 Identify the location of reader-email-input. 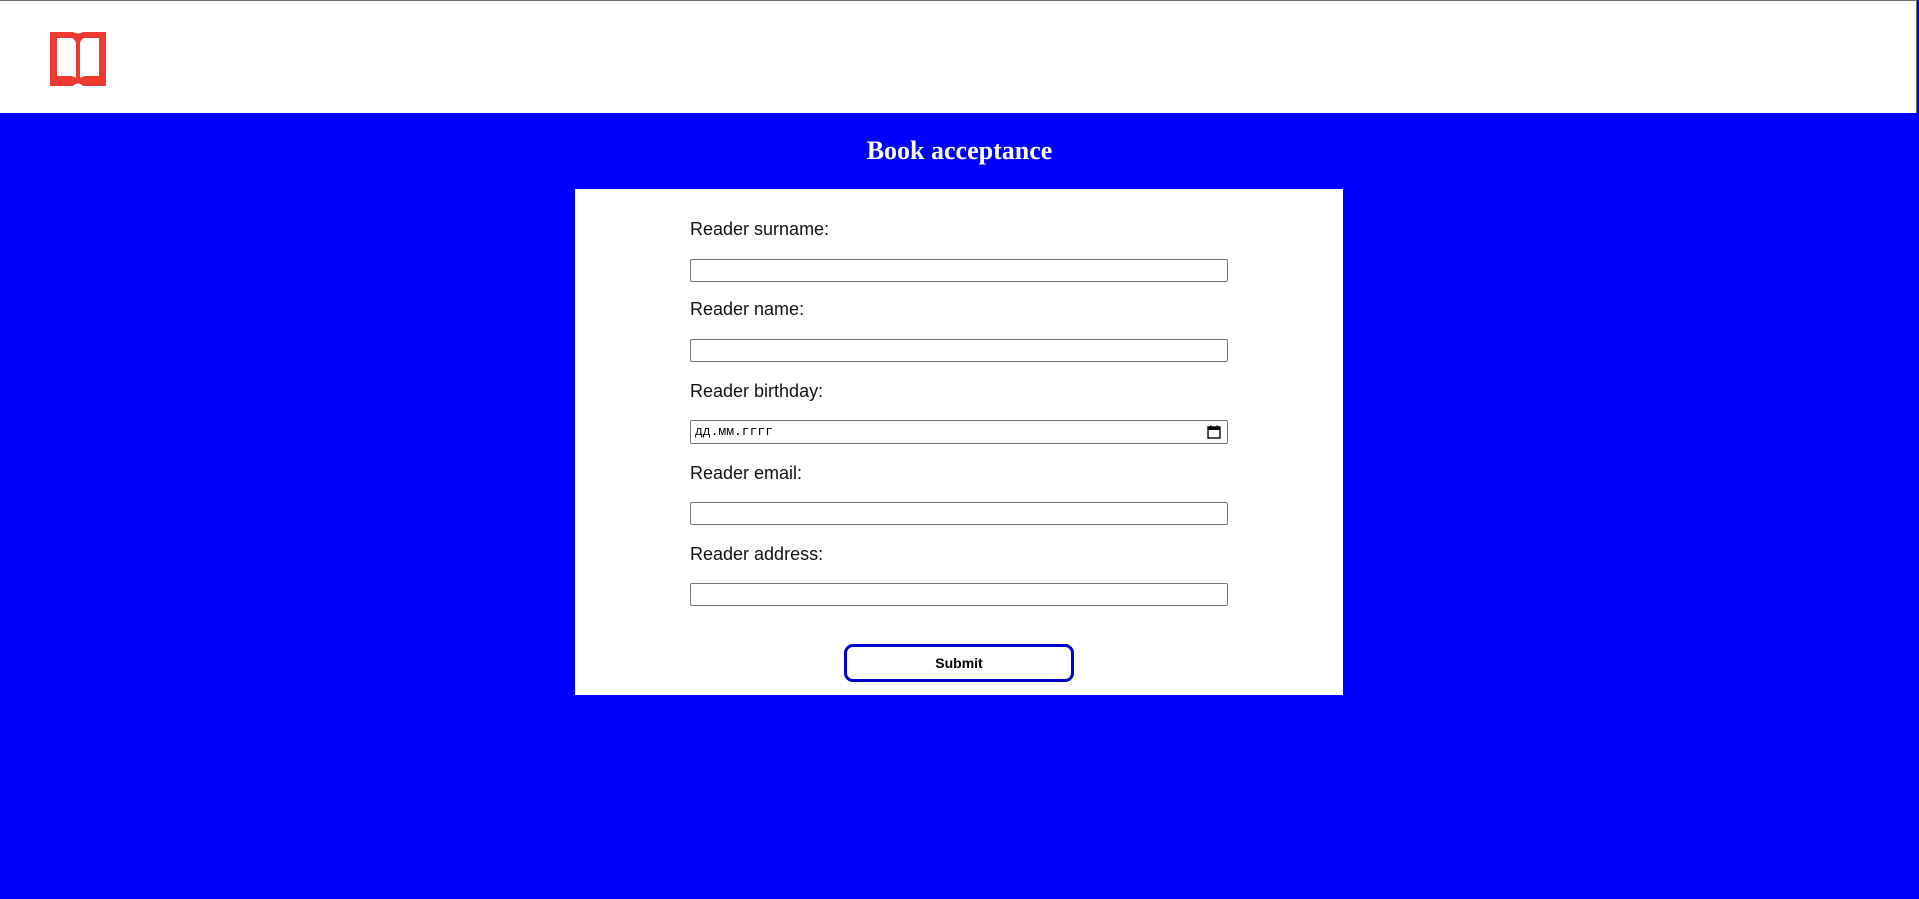
(959, 513).